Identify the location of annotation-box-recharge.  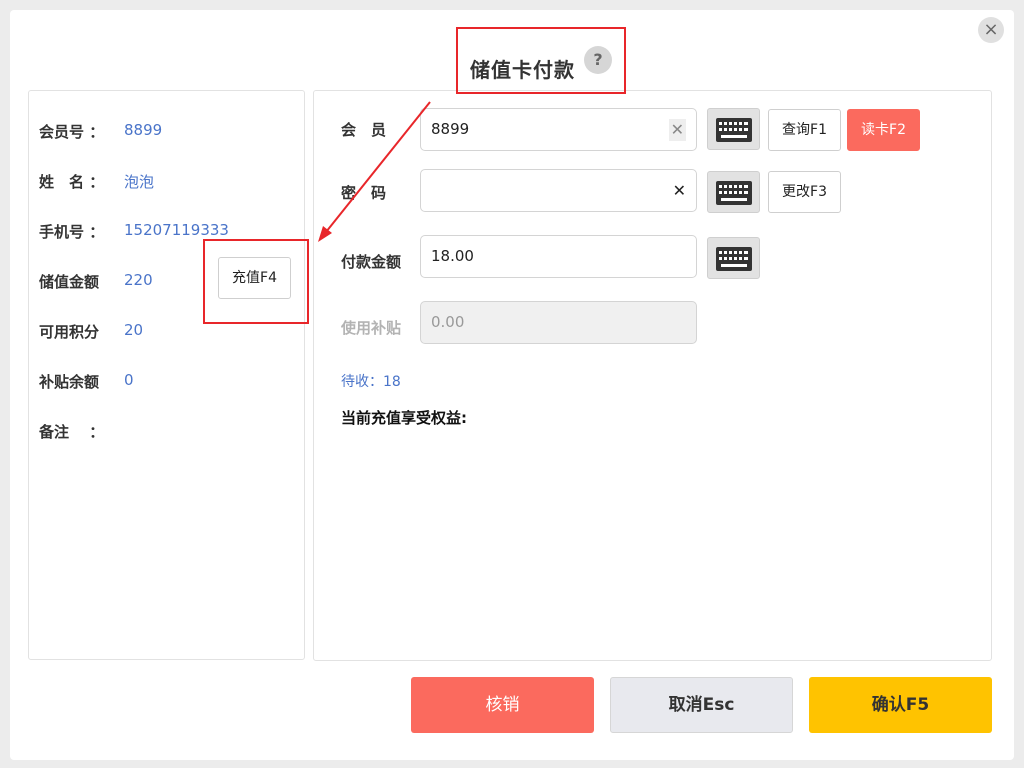
(256, 281).